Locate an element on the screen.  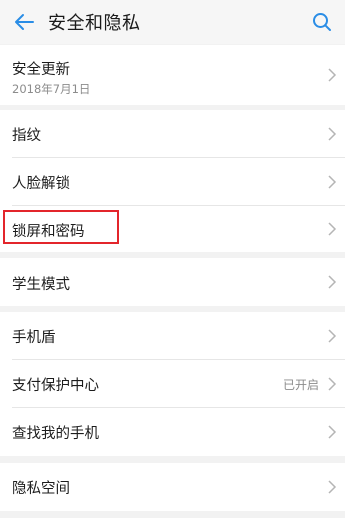
back-button is located at coordinates (24, 22).